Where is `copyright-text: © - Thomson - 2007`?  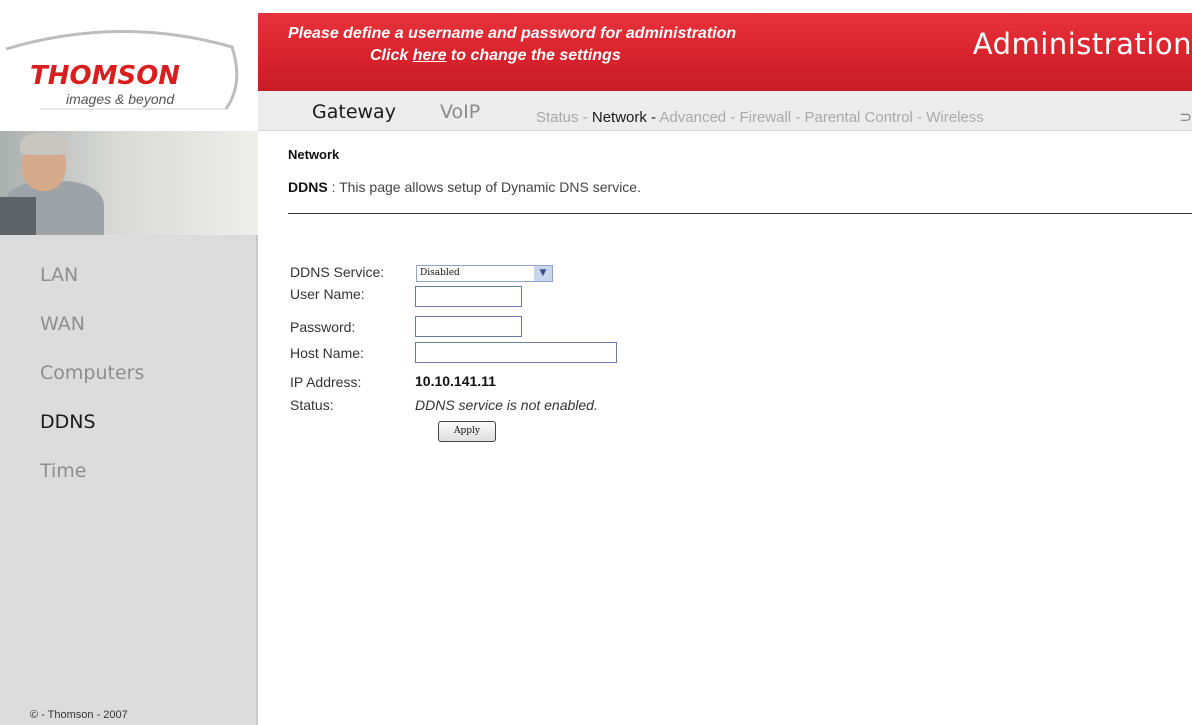
copyright-text: © - Thomson - 2007 is located at coordinates (79, 715).